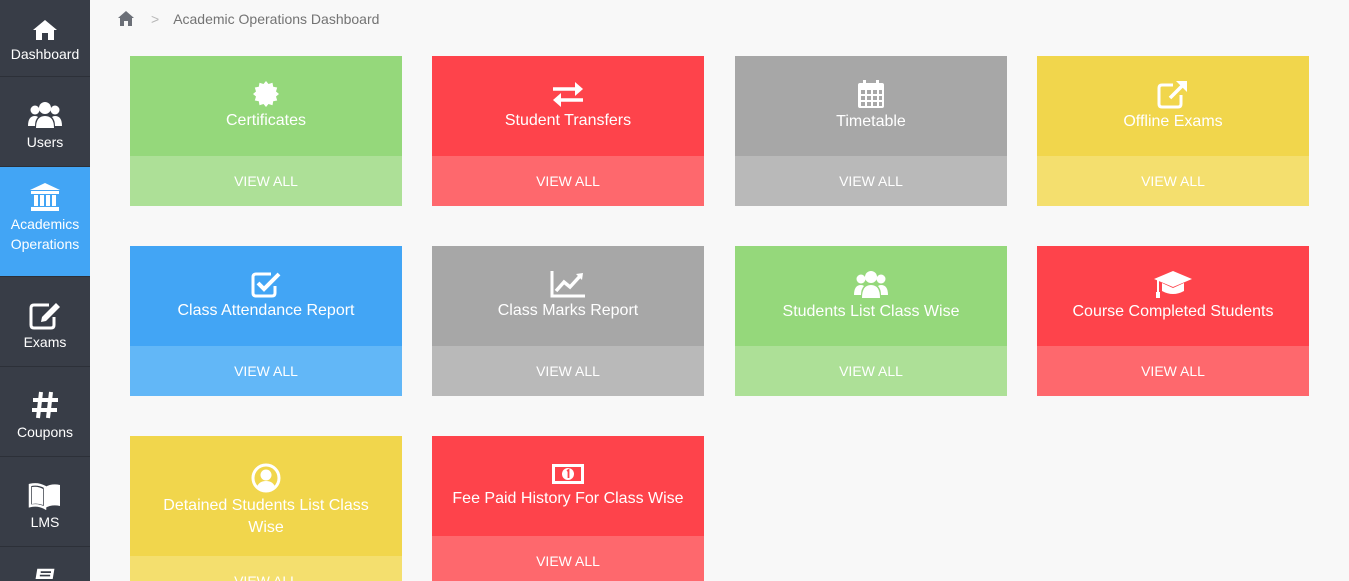  What do you see at coordinates (266, 120) in the screenshot?
I see `card-title: Certificates` at bounding box center [266, 120].